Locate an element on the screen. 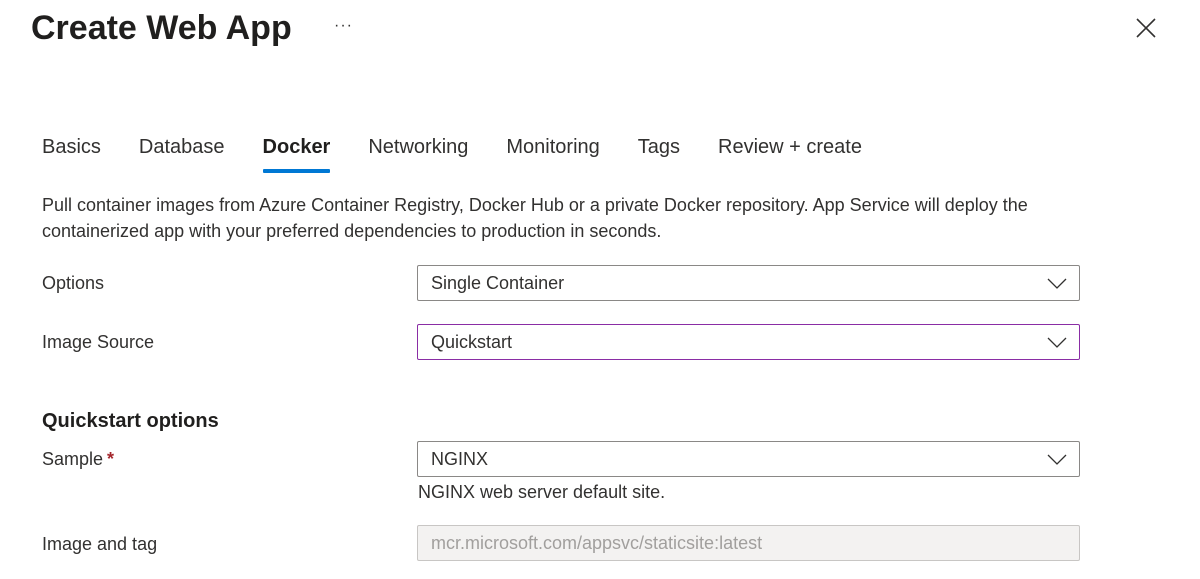  sample-label-text: Sample is located at coordinates (73, 459).